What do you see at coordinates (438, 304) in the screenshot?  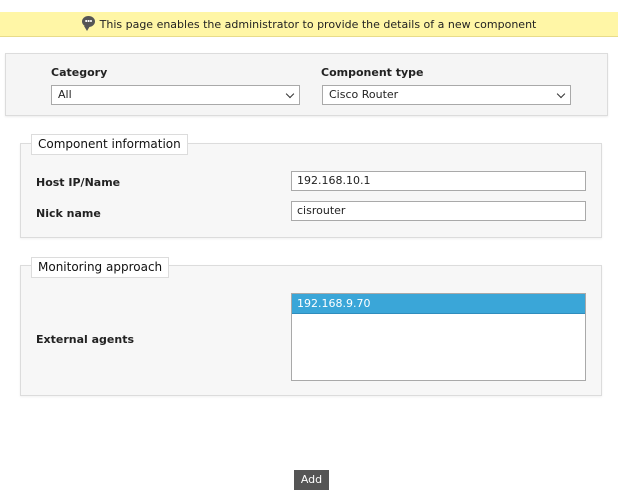 I see `list-item: 192.168.9.70` at bounding box center [438, 304].